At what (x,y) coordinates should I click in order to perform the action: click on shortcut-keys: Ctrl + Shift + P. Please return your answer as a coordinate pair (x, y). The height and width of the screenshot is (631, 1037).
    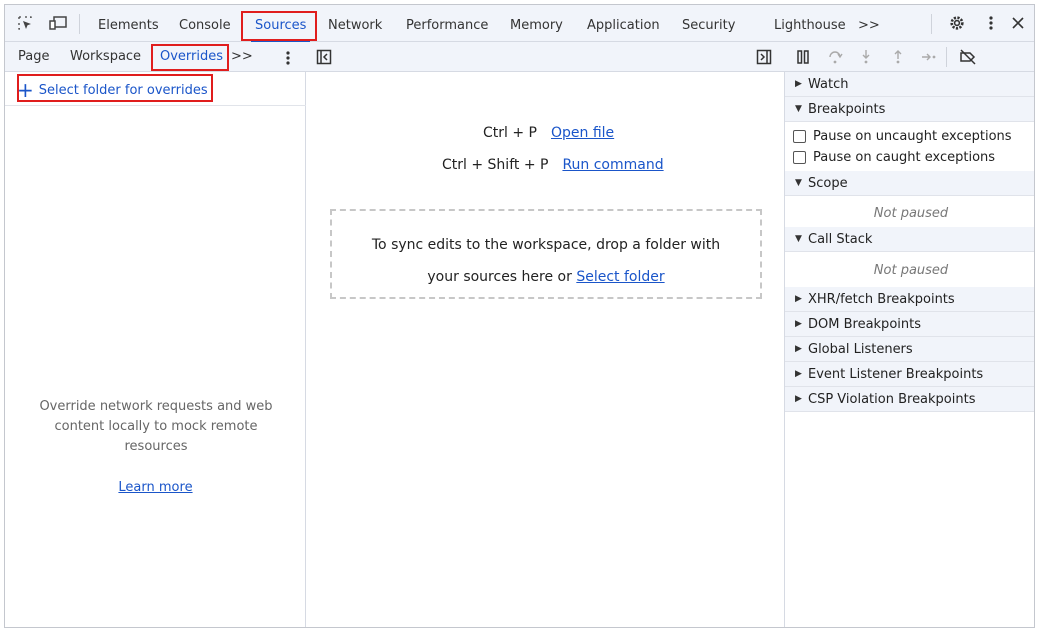
    Looking at the image, I should click on (495, 165).